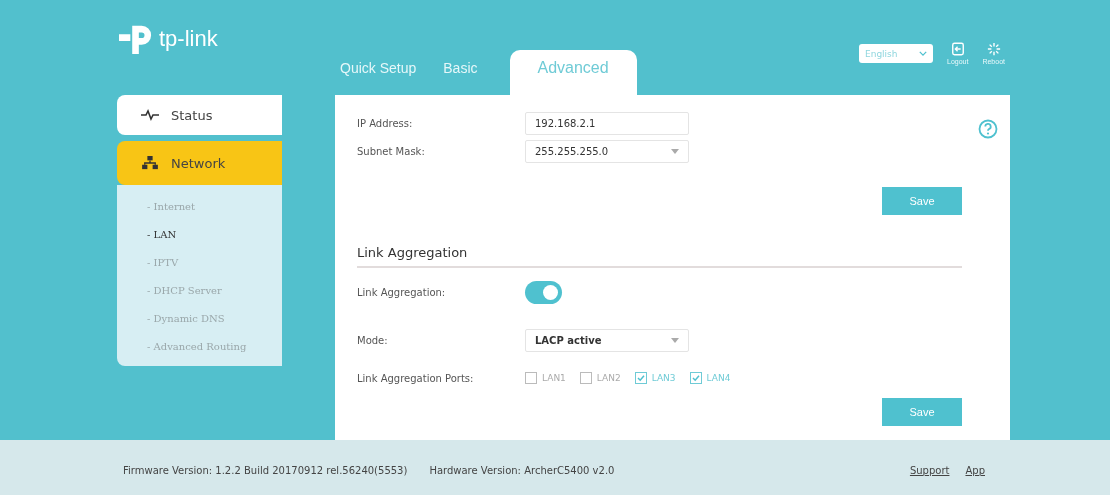  Describe the element at coordinates (554, 378) in the screenshot. I see `port-label: LAN1` at that location.